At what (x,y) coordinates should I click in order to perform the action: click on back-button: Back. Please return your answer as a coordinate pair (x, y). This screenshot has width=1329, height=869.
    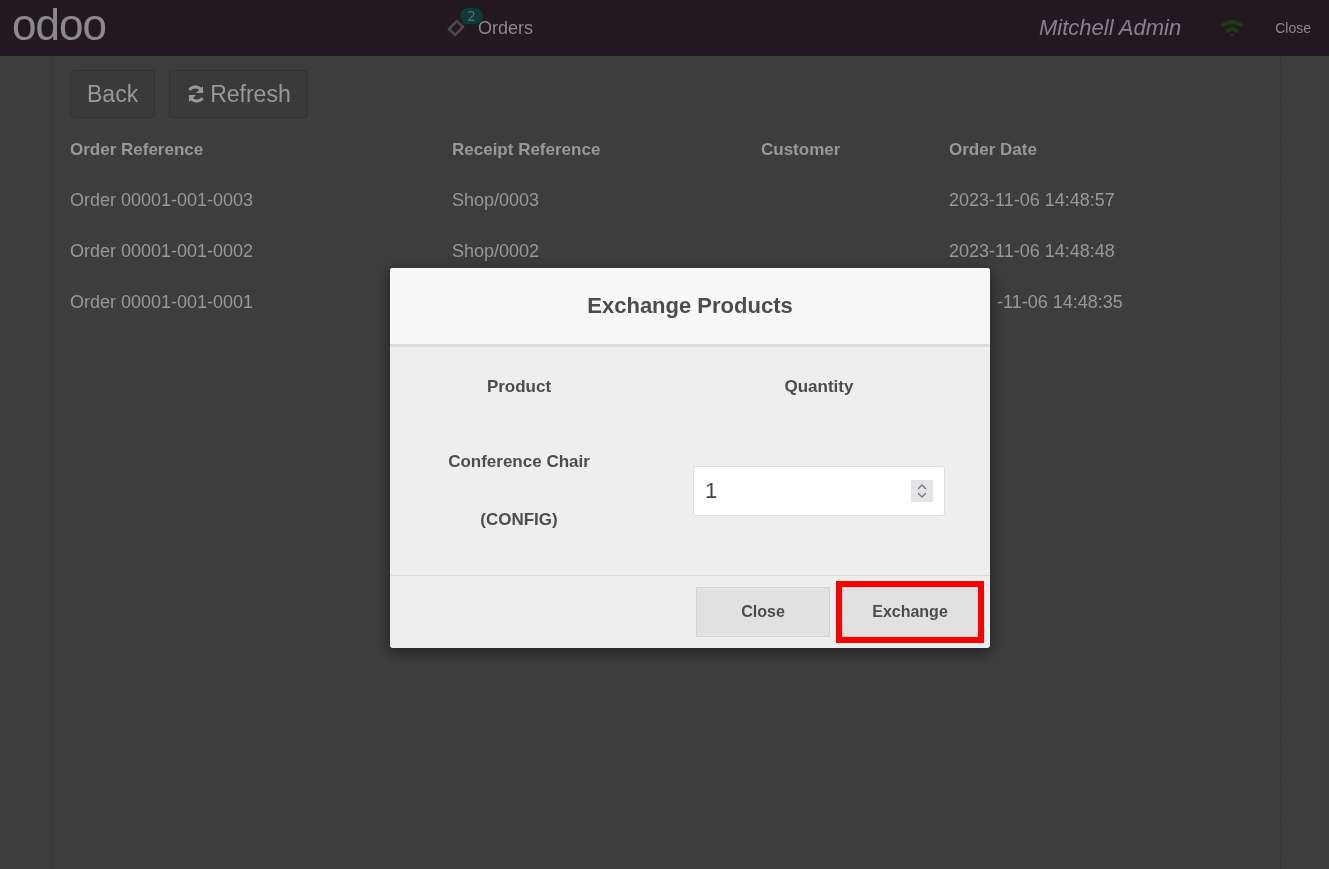
    Looking at the image, I should click on (113, 94).